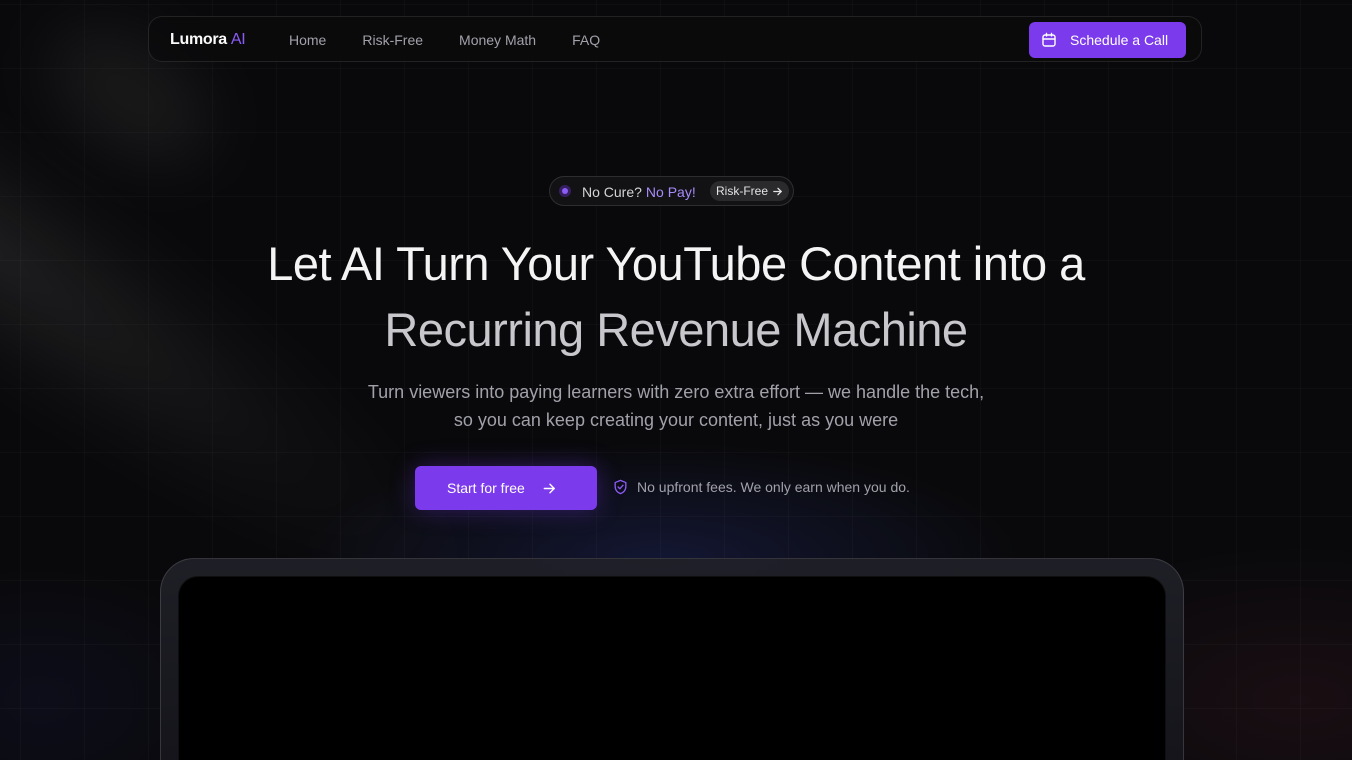  Describe the element at coordinates (676, 329) in the screenshot. I see `hero-headline-line-2: Recurring Revenue Machine` at that location.